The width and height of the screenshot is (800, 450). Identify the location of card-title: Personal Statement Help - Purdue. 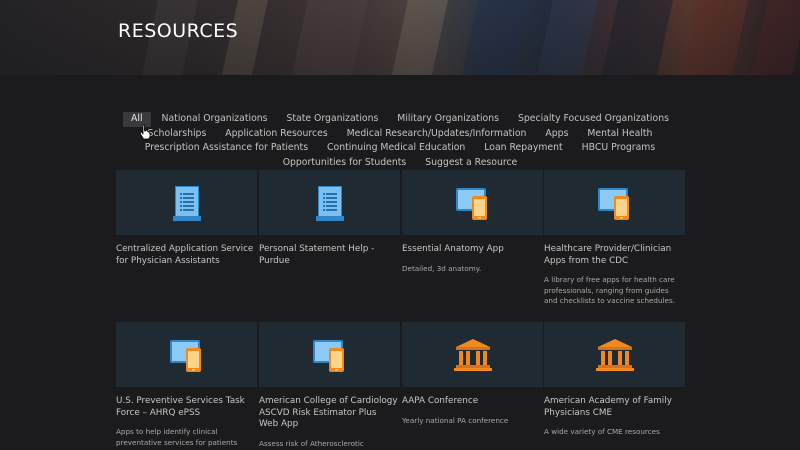
(329, 255).